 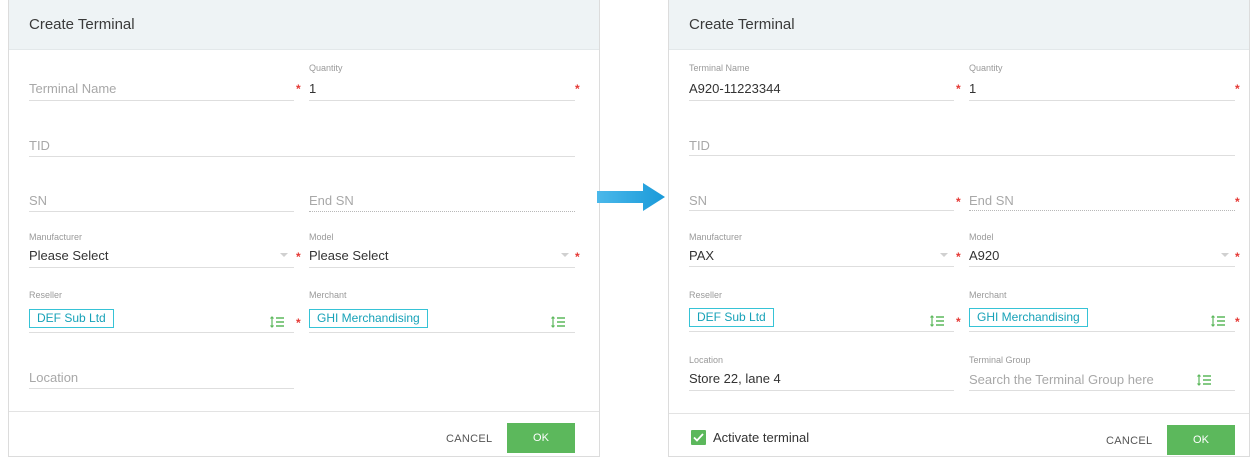 I want to click on model-value: Please Select, so click(x=349, y=255).